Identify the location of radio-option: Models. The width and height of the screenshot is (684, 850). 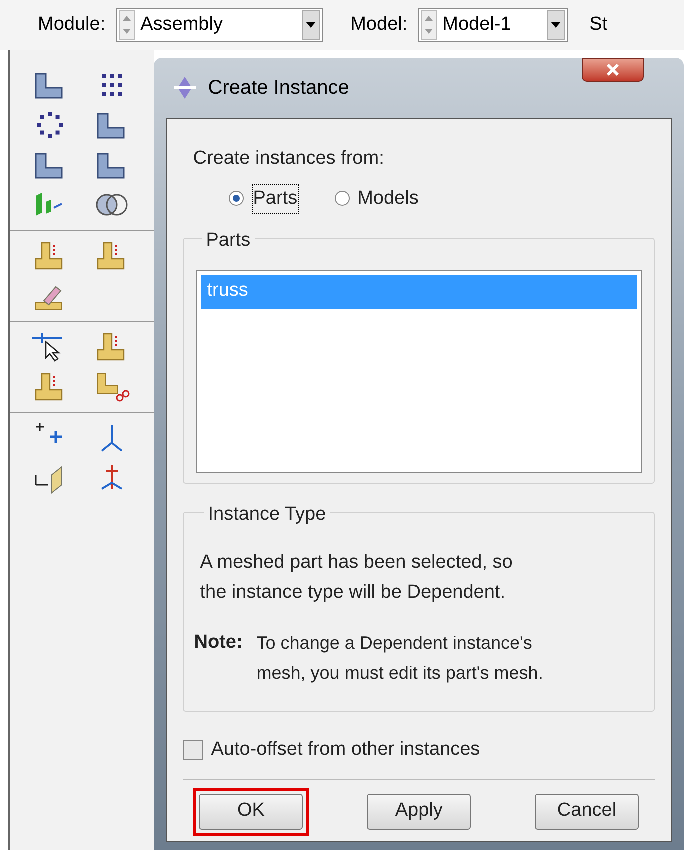
(376, 199).